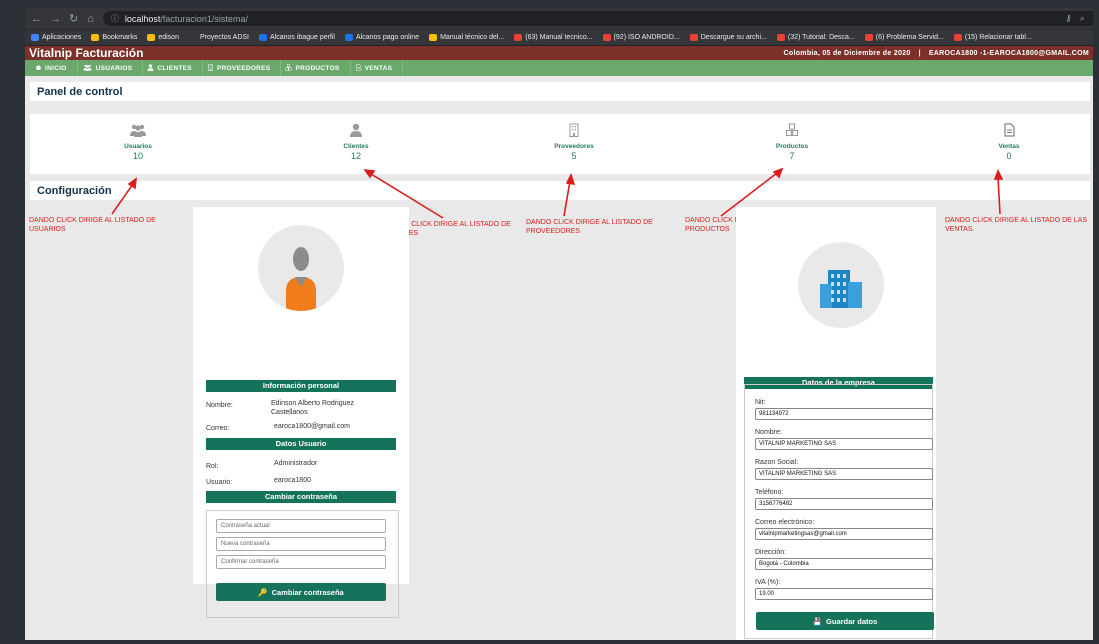  What do you see at coordinates (844, 564) in the screenshot?
I see `address-input: Bogotá - Colombia` at bounding box center [844, 564].